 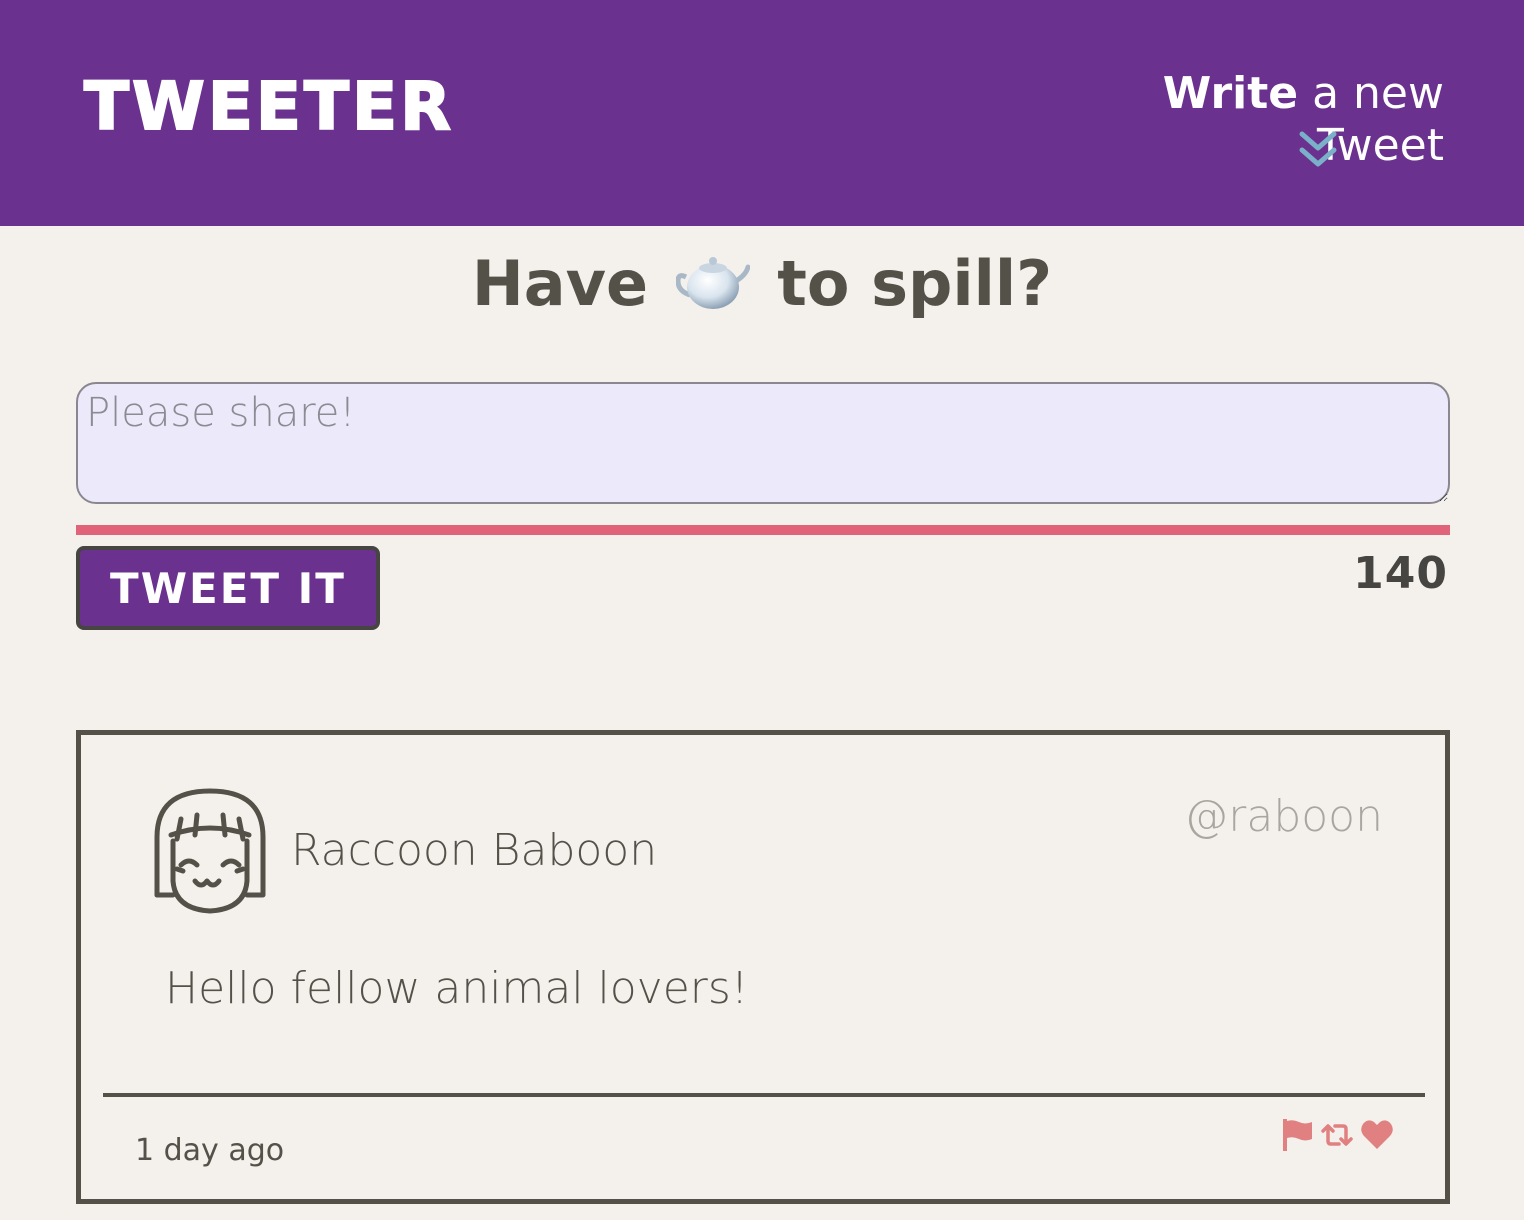 I want to click on write-new-tweet-toggle: Write a new Tweet, so click(x=1254, y=120).